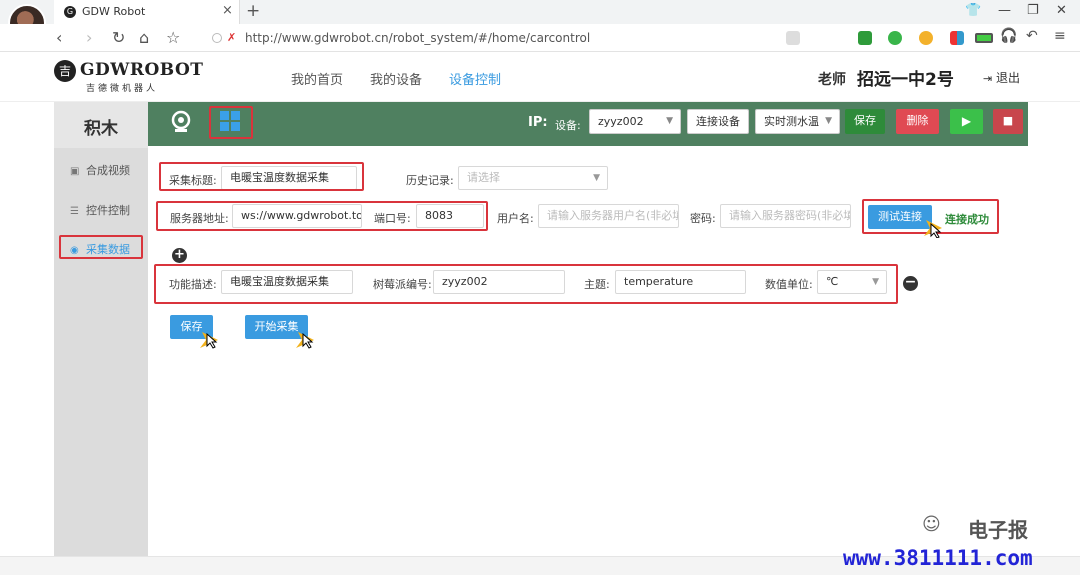  What do you see at coordinates (984, 38) in the screenshot?
I see `battery-icon` at bounding box center [984, 38].